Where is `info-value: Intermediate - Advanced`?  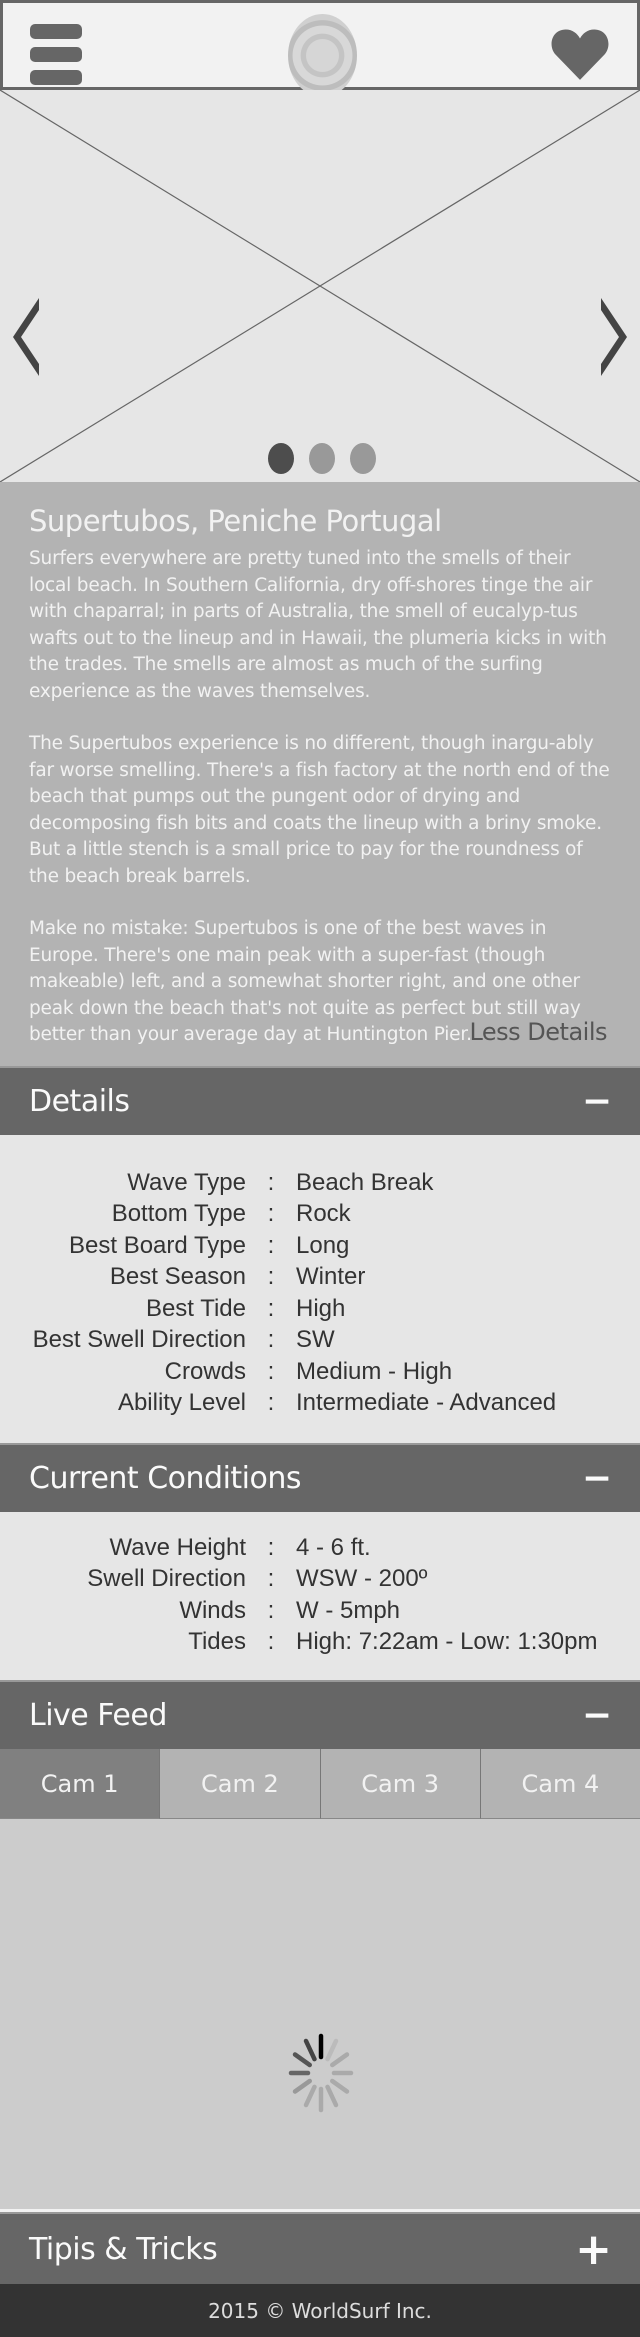 info-value: Intermediate - Advanced is located at coordinates (426, 1403).